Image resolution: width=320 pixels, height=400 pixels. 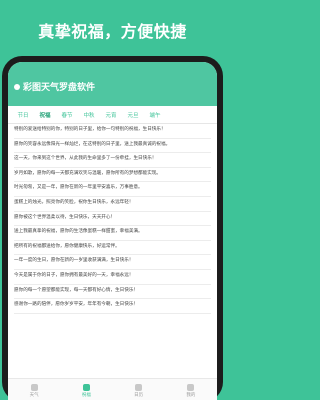 I want to click on list-item: 岁月如歌，愿你的每一天都充满欢笑与温暖，愿你所有的梦想都能实现。, so click(x=112, y=175).